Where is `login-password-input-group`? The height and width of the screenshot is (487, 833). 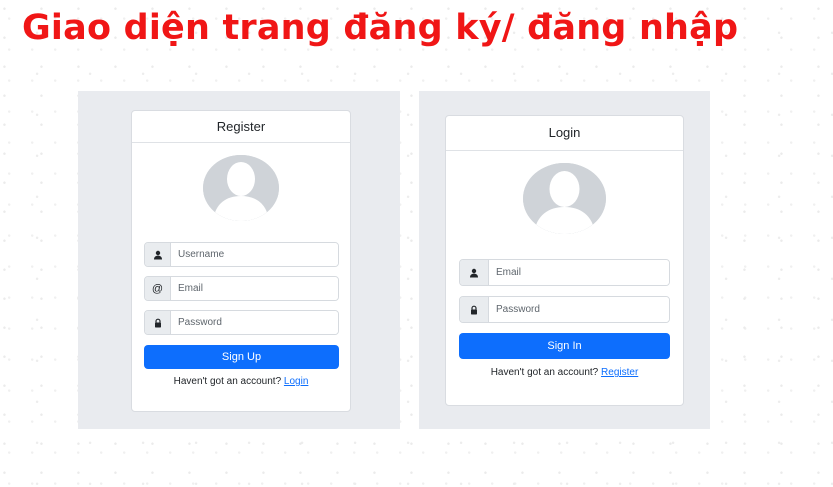
login-password-input-group is located at coordinates (564, 309).